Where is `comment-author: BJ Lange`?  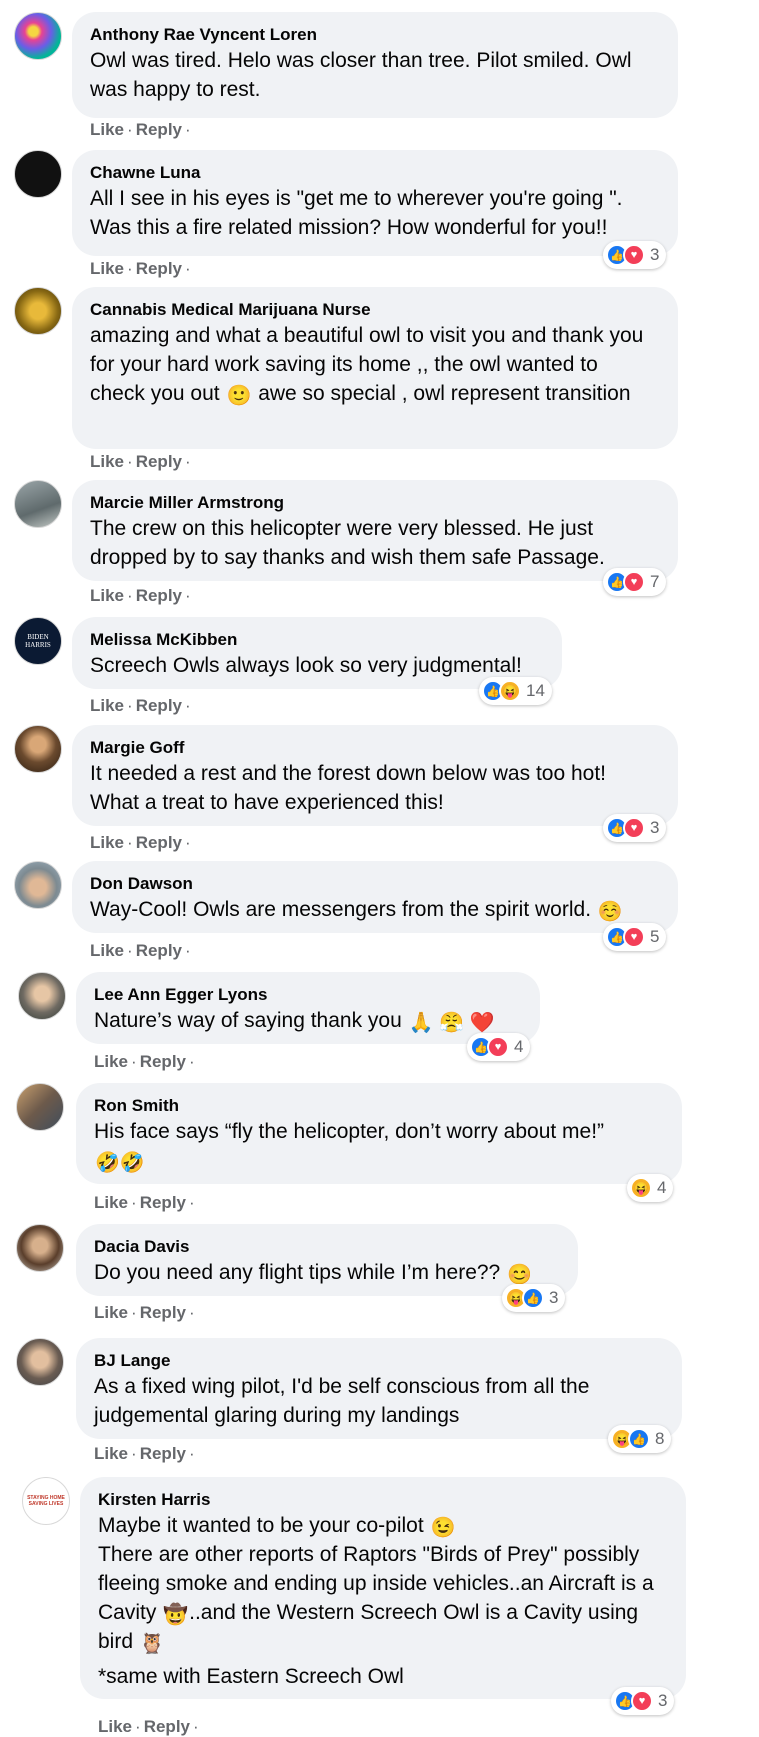 comment-author: BJ Lange is located at coordinates (378, 1361).